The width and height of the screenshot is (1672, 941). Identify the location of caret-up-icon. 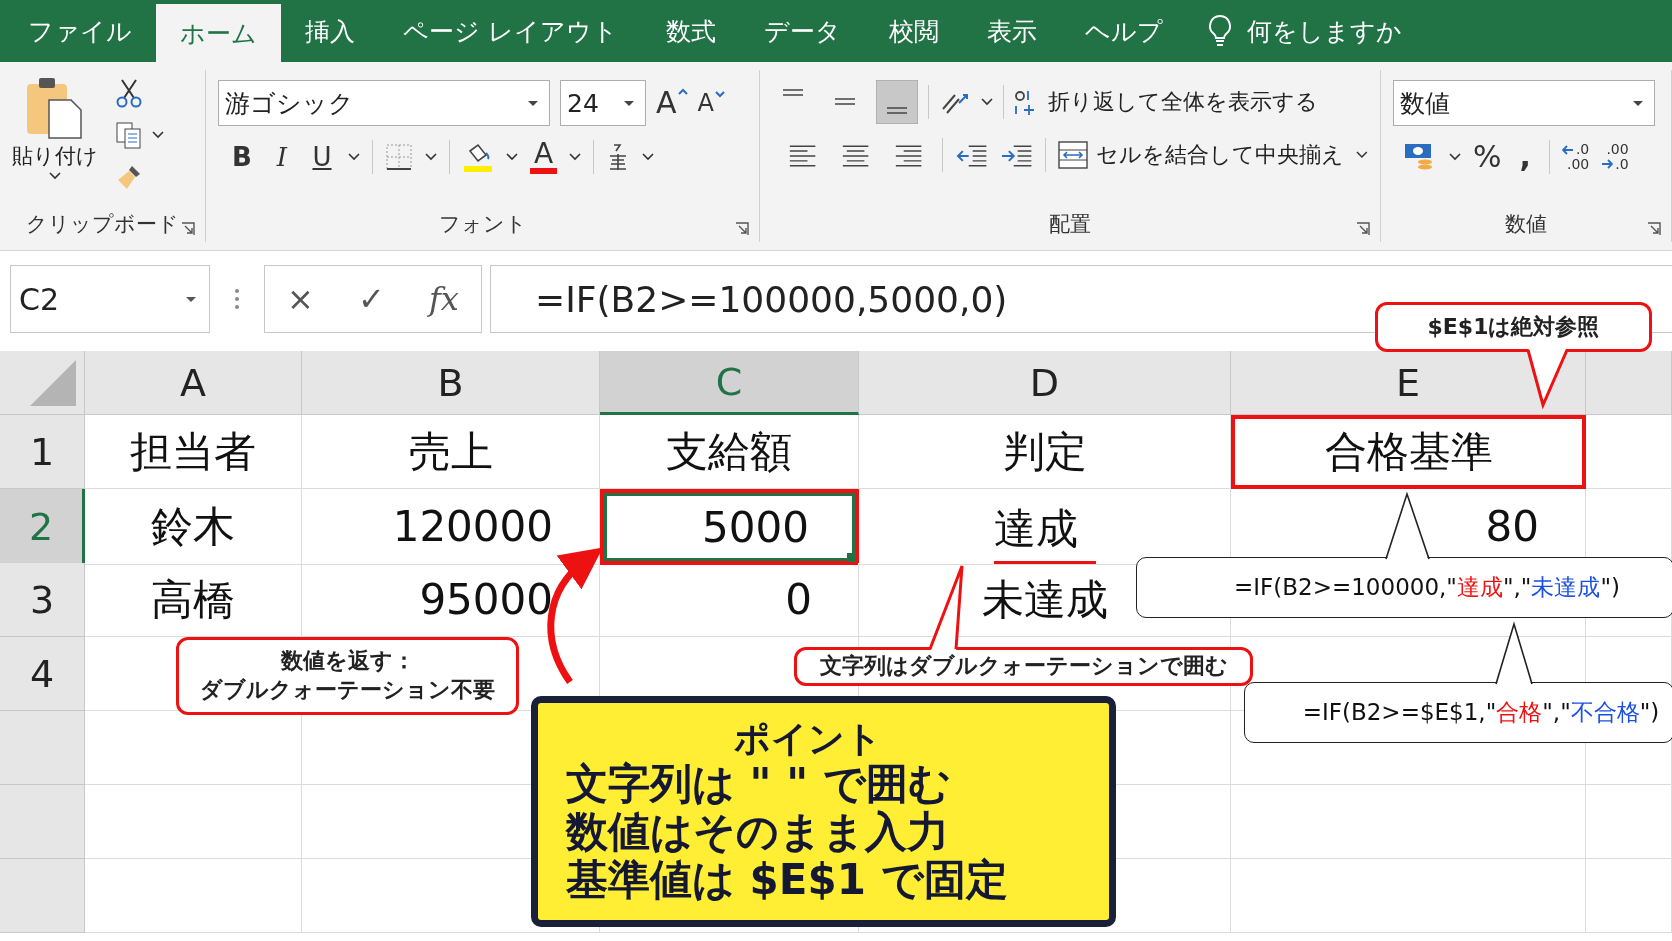
(682, 91).